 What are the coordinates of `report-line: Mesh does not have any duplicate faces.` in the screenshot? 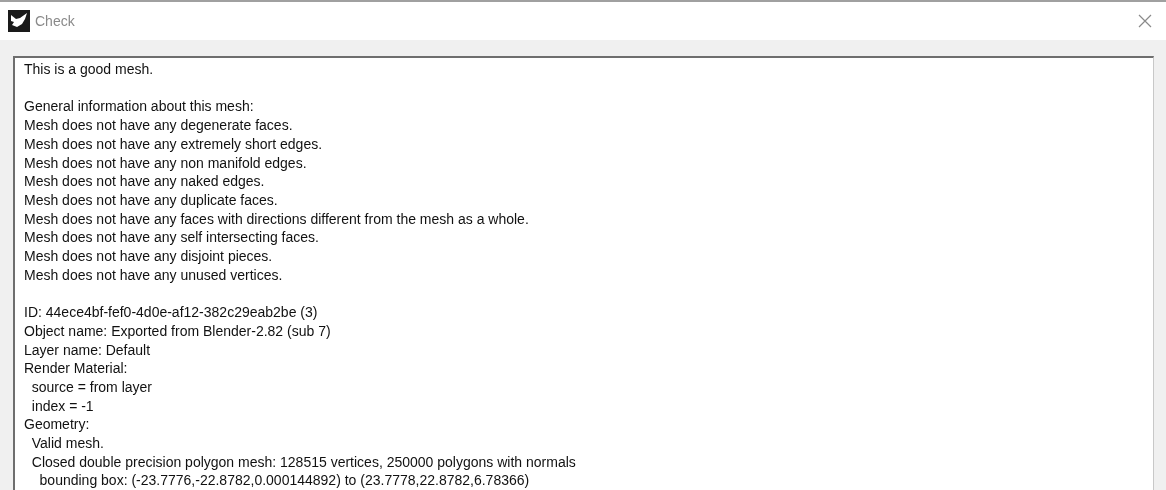 It's located at (151, 200).